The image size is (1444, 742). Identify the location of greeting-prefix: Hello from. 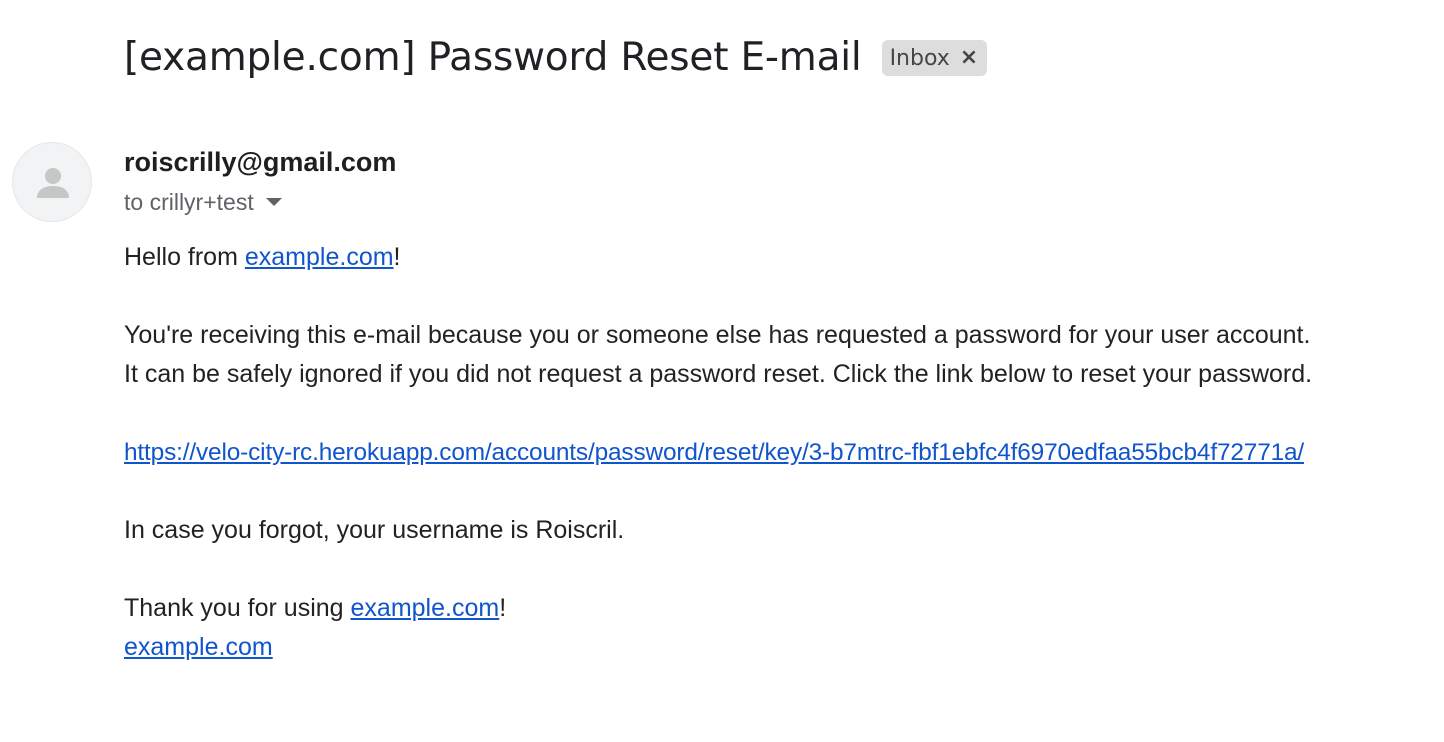
(184, 257).